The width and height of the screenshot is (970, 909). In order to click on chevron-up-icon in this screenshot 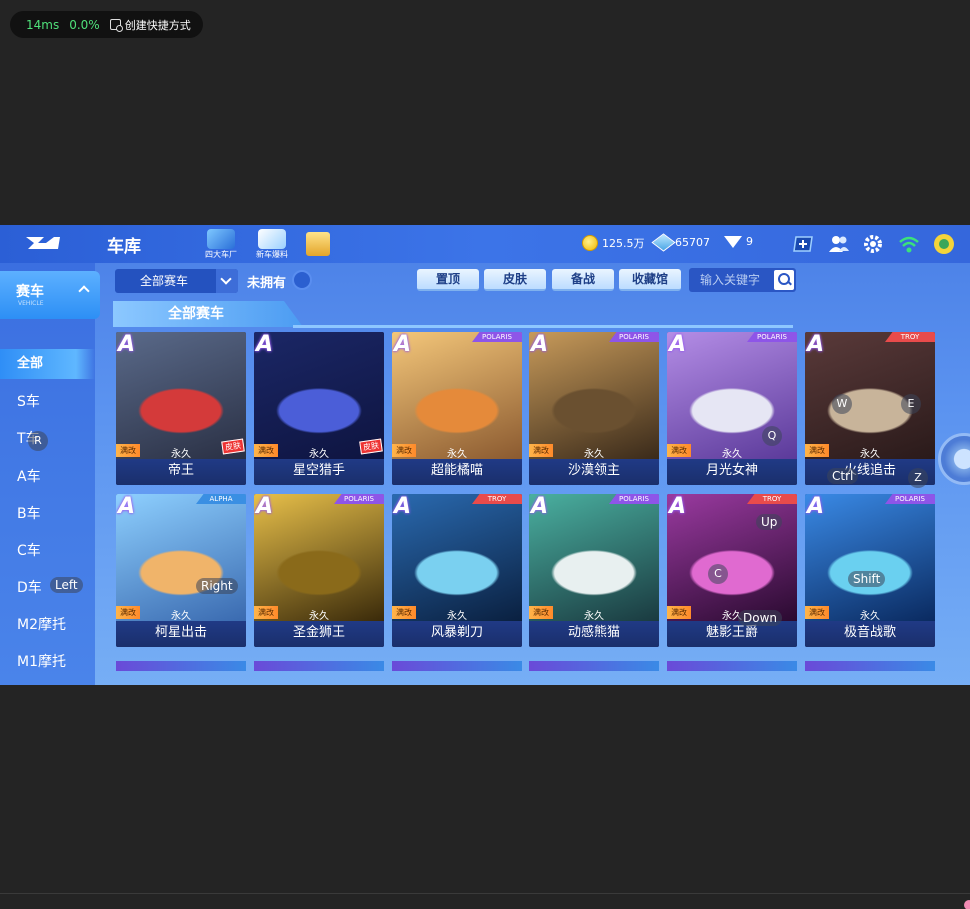, I will do `click(84, 291)`.